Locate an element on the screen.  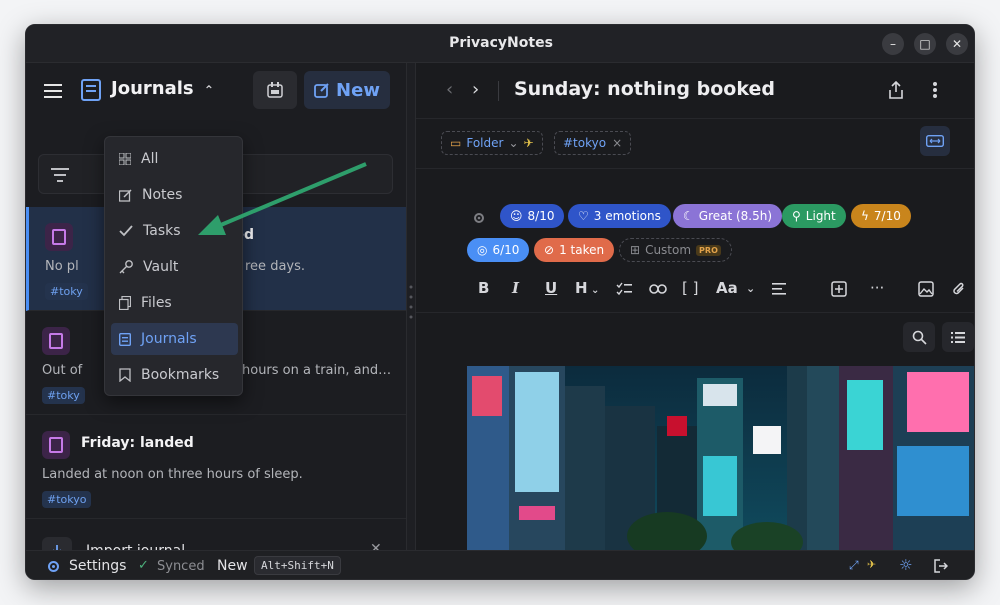
hamburger-menu-icon is located at coordinates (53, 91).